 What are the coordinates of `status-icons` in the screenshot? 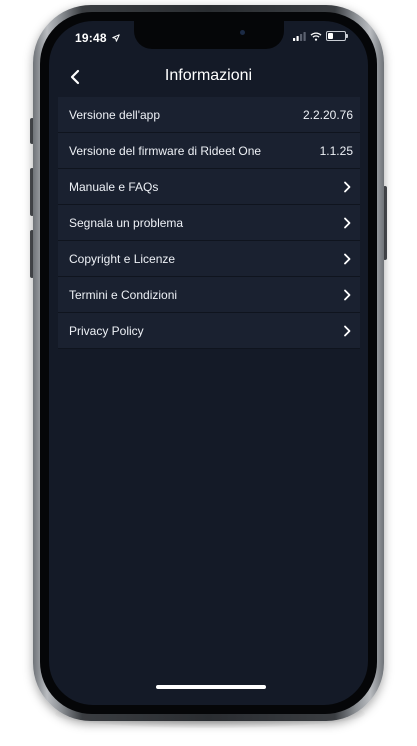 It's located at (320, 36).